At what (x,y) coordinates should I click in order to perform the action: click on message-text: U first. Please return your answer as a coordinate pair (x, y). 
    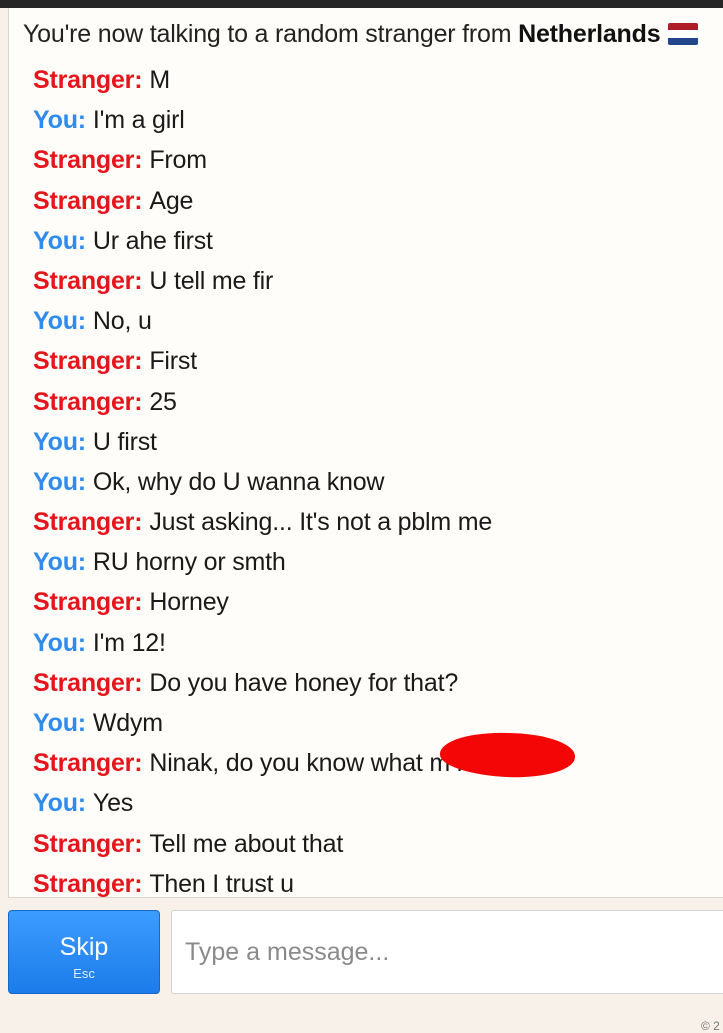
    Looking at the image, I should click on (124, 441).